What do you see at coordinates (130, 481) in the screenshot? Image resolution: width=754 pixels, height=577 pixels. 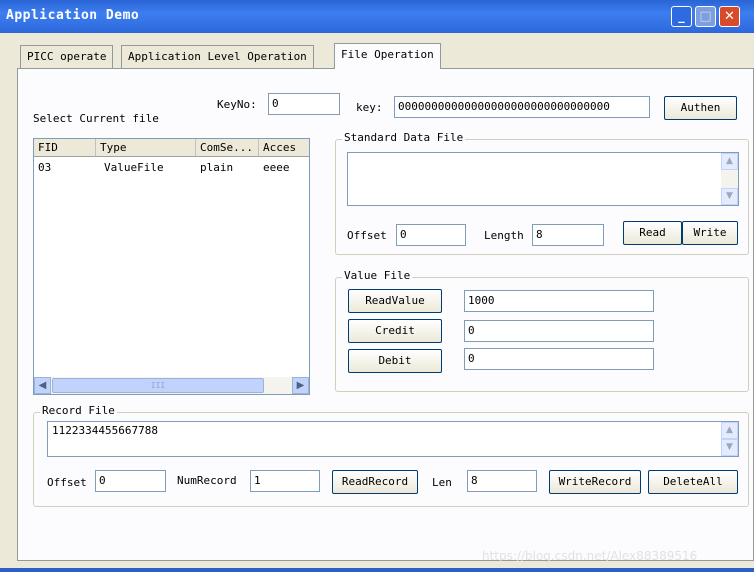 I see `record-offset-input: 0` at bounding box center [130, 481].